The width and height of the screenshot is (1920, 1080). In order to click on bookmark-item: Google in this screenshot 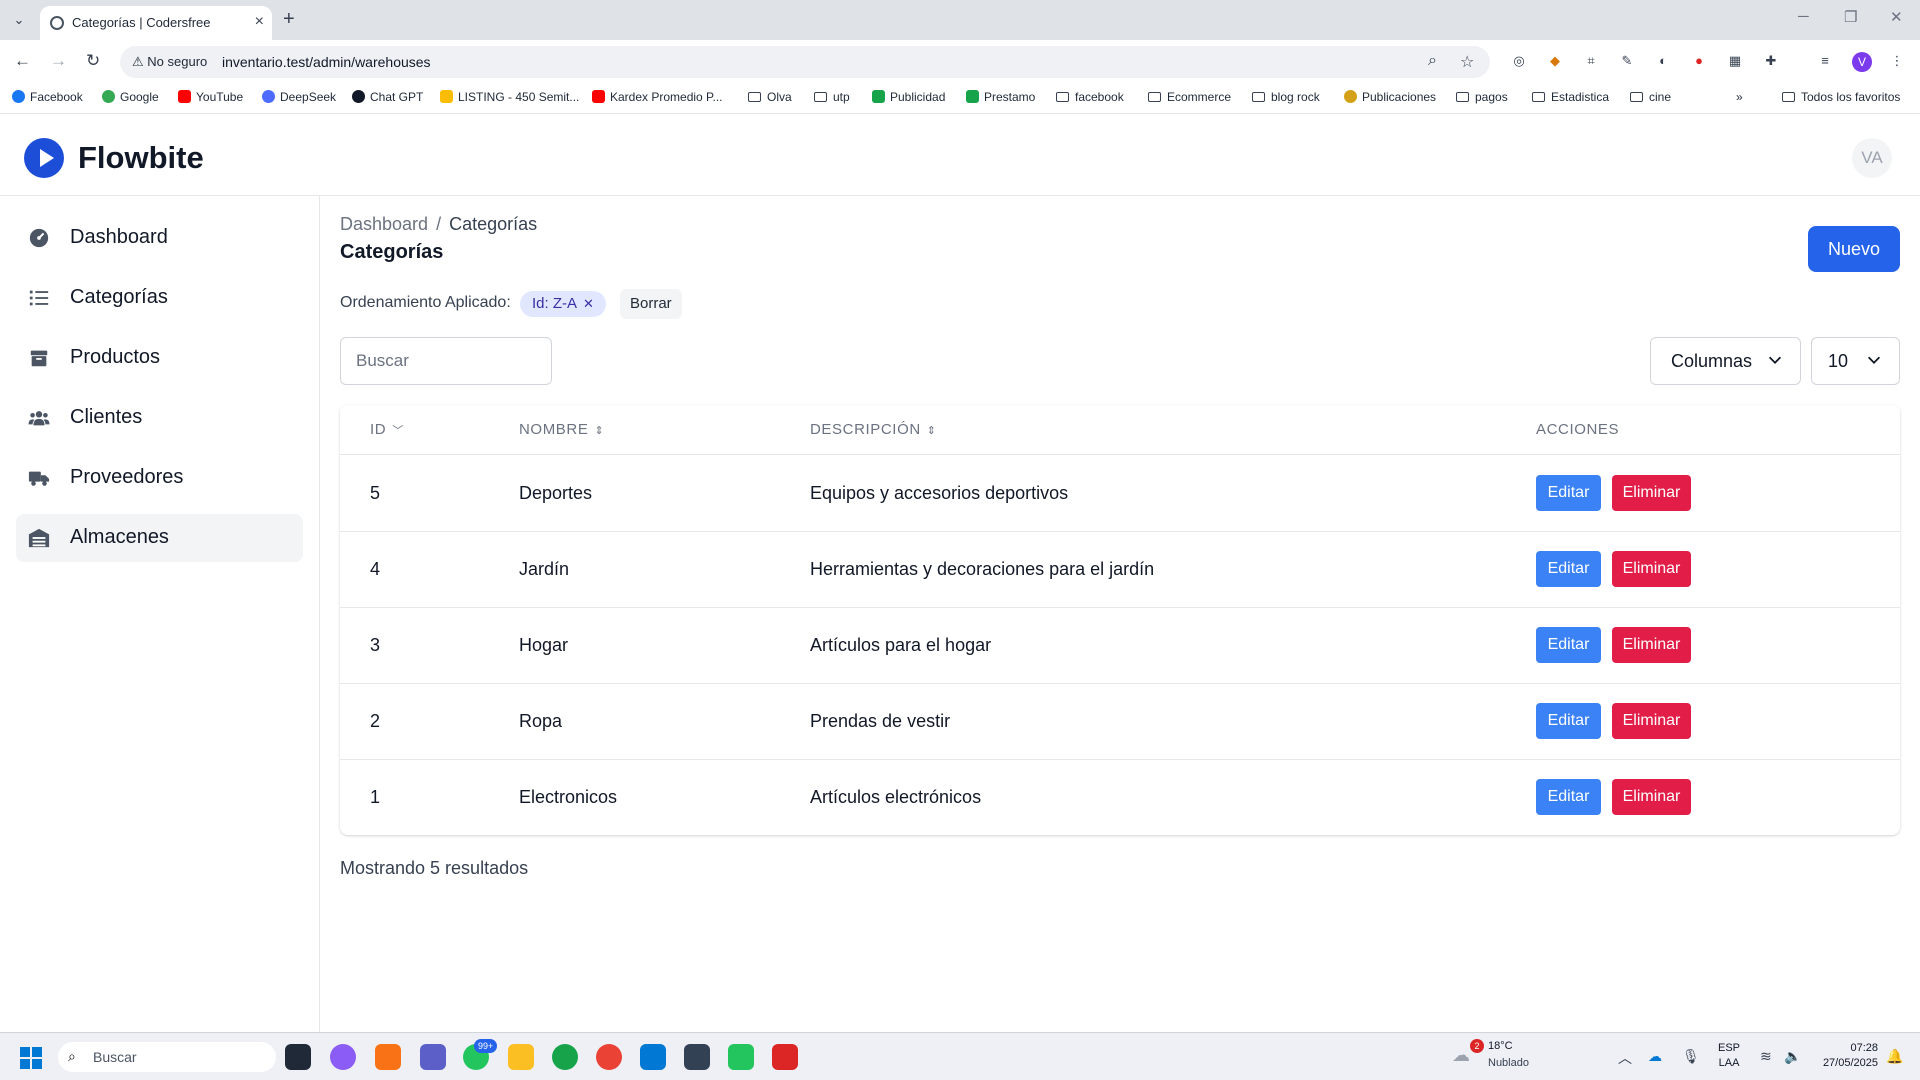, I will do `click(130, 97)`.